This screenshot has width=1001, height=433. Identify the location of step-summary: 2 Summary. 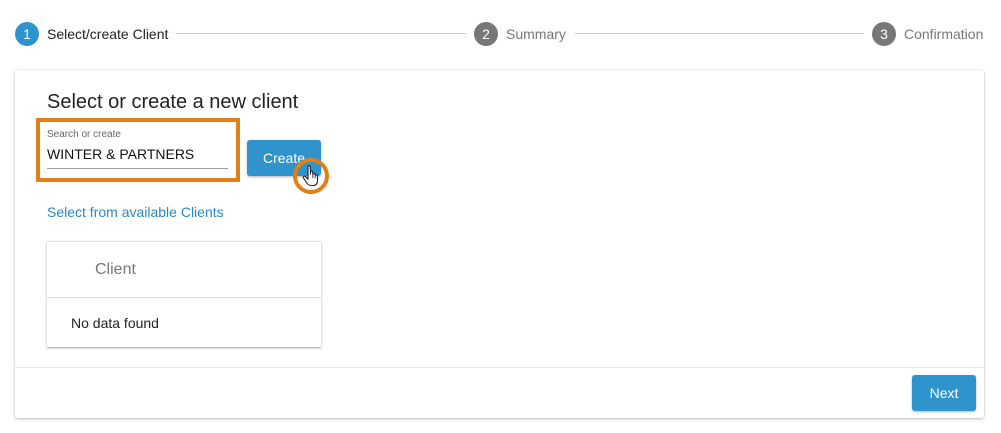
(520, 34).